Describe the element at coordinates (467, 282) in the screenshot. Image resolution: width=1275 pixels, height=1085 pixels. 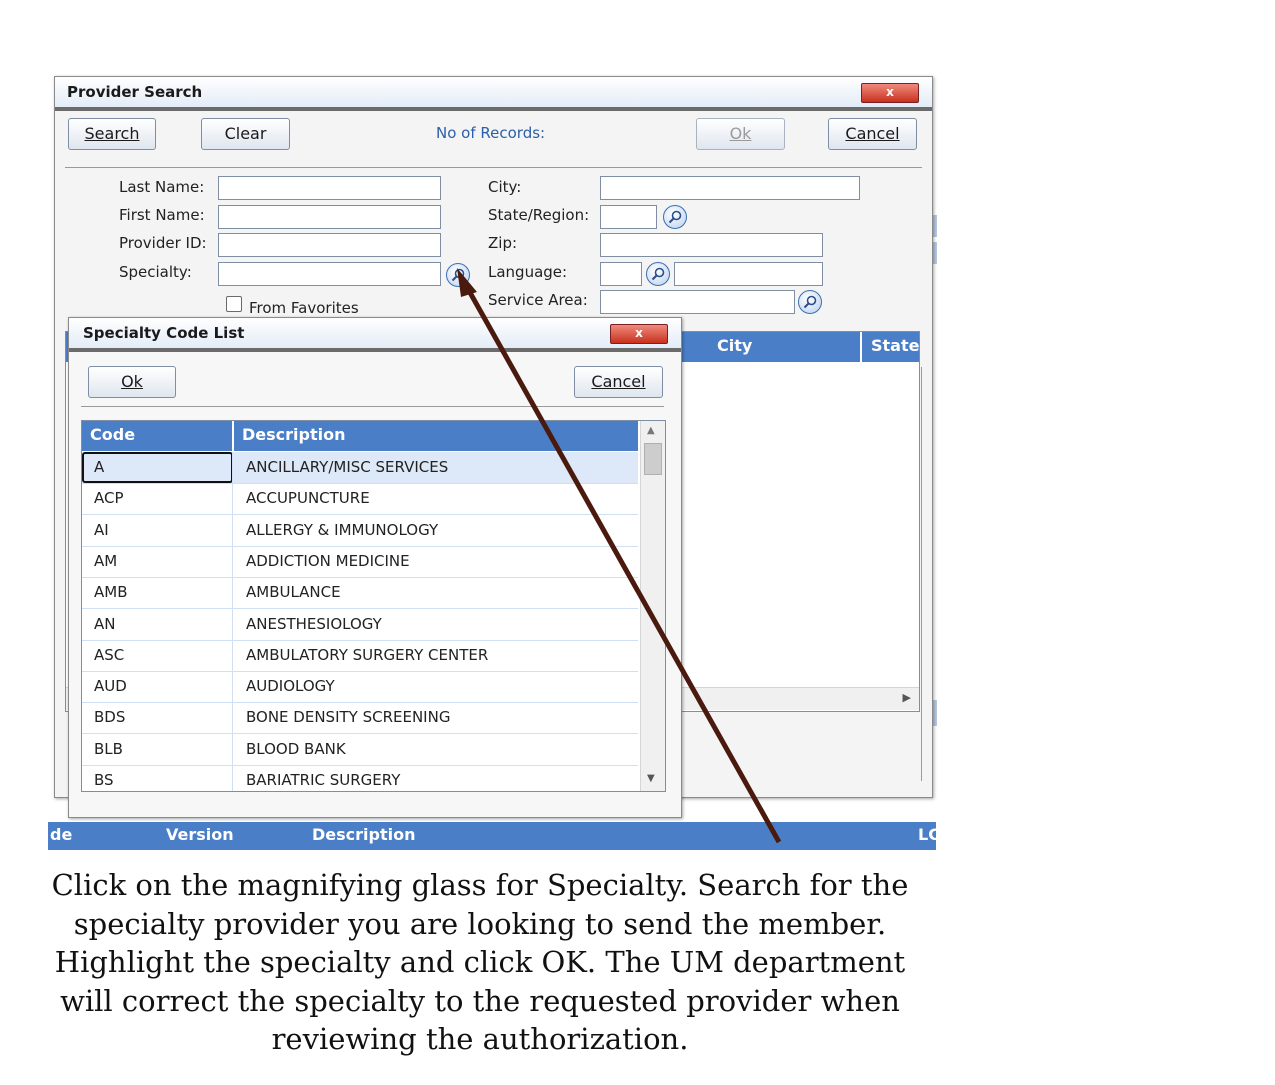
I see `arrow-head` at that location.